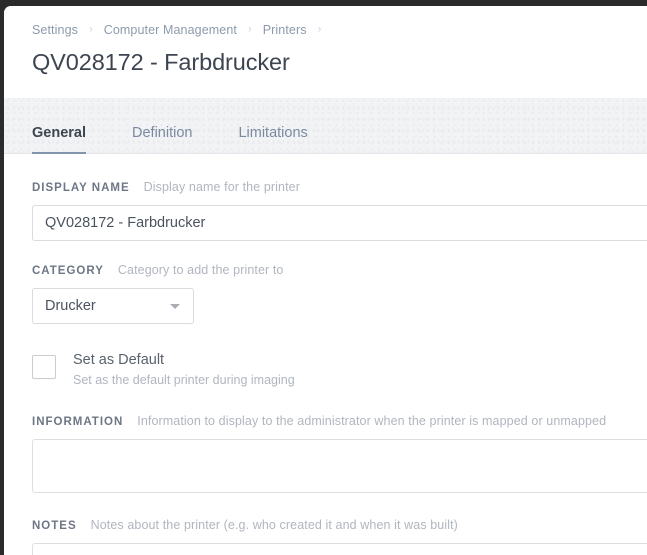 This screenshot has height=555, width=647. What do you see at coordinates (339, 466) in the screenshot?
I see `information-textarea` at bounding box center [339, 466].